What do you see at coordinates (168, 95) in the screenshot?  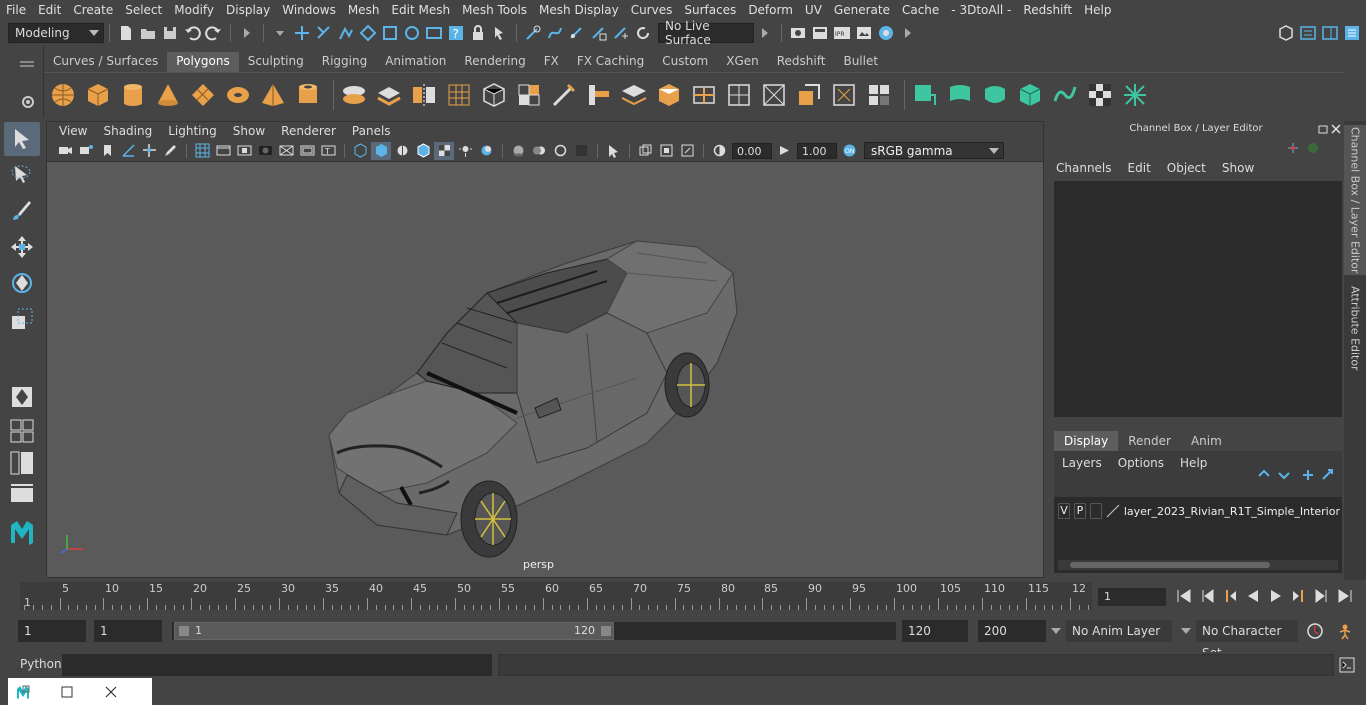 I see `poly-cone-icon` at bounding box center [168, 95].